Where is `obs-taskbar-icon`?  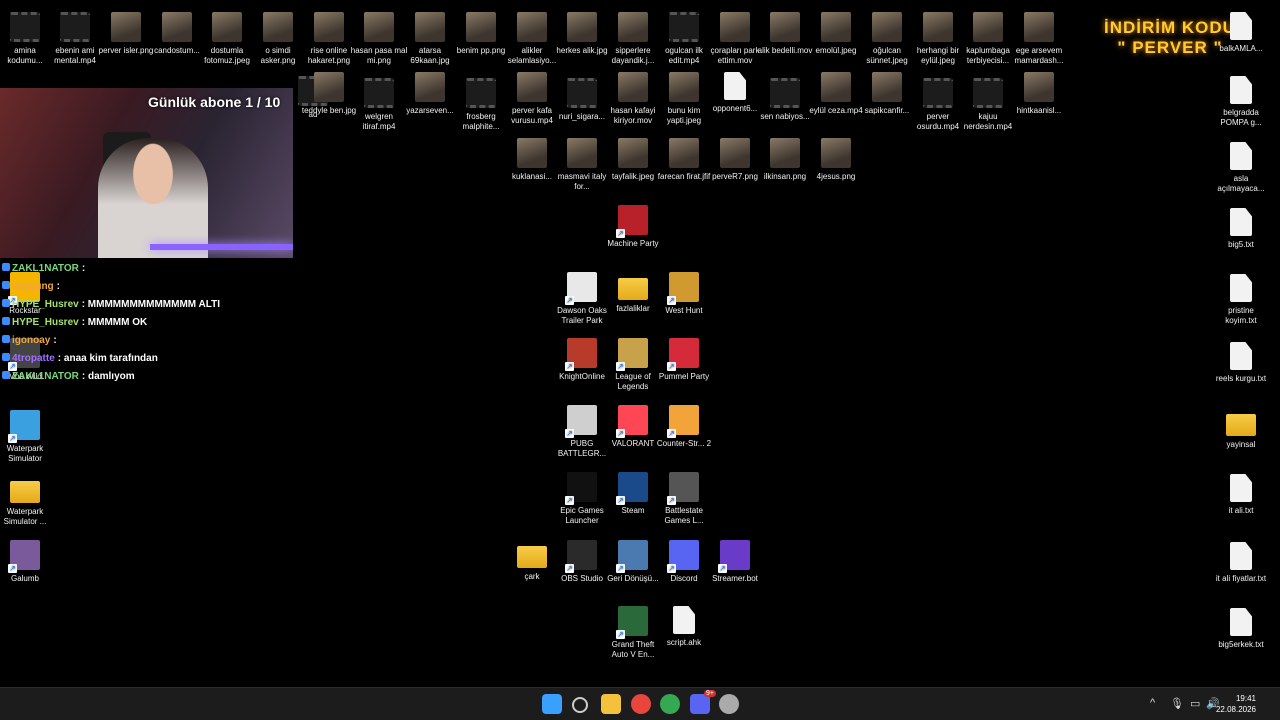 obs-taskbar-icon is located at coordinates (729, 704).